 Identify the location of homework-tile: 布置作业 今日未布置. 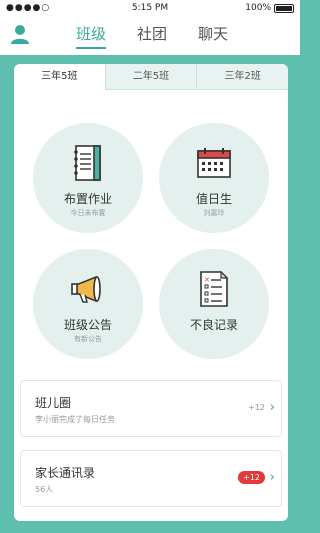
(88, 178).